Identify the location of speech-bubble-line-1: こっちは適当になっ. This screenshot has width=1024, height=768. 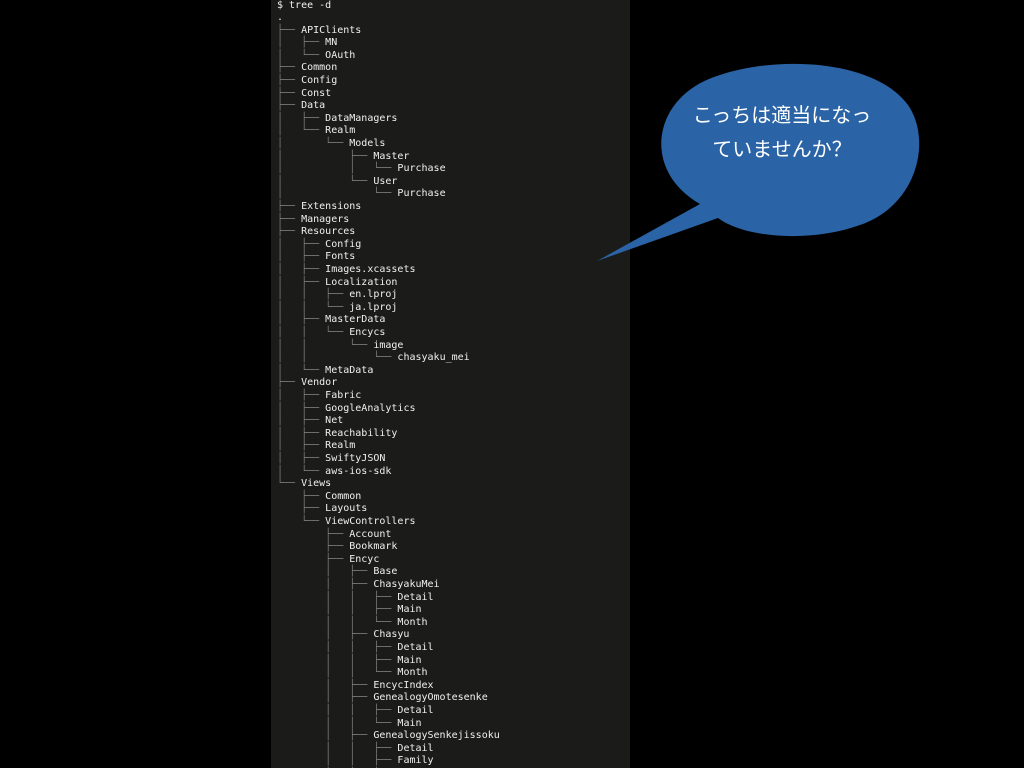
(782, 115).